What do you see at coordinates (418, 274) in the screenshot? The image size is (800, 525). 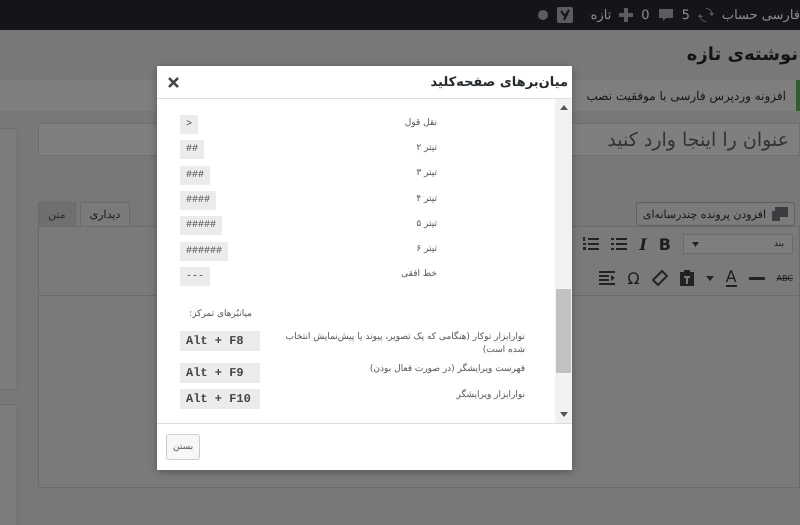 I see `shortcut-label: خط افقی` at bounding box center [418, 274].